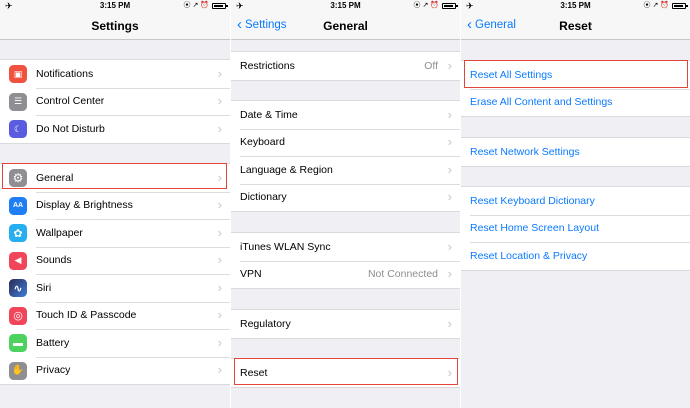  What do you see at coordinates (115, 129) in the screenshot?
I see `settings-item-do-not-disturb: ☾ Do Not Disturb ›` at bounding box center [115, 129].